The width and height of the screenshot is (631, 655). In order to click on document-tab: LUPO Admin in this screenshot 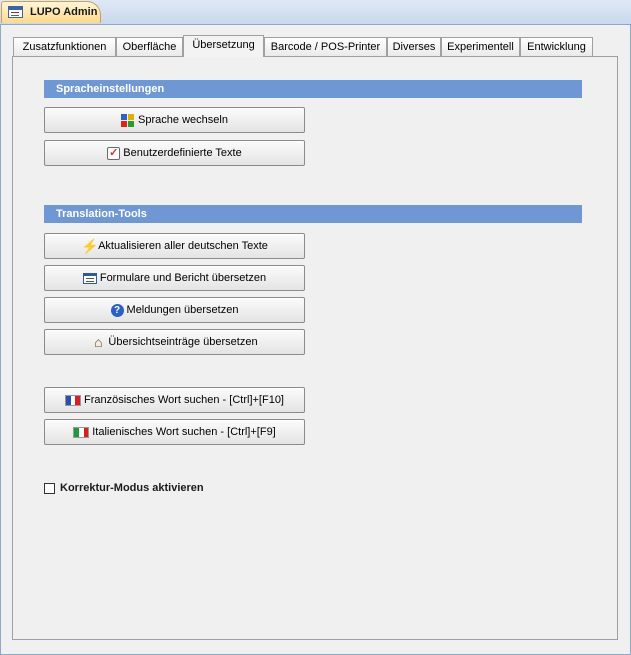, I will do `click(51, 12)`.